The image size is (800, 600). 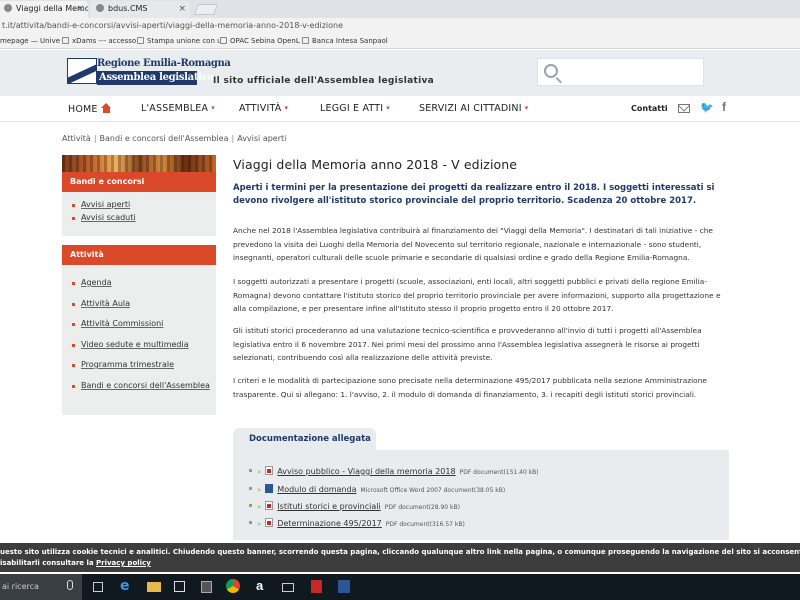 I want to click on acrobat-icon, so click(x=316, y=586).